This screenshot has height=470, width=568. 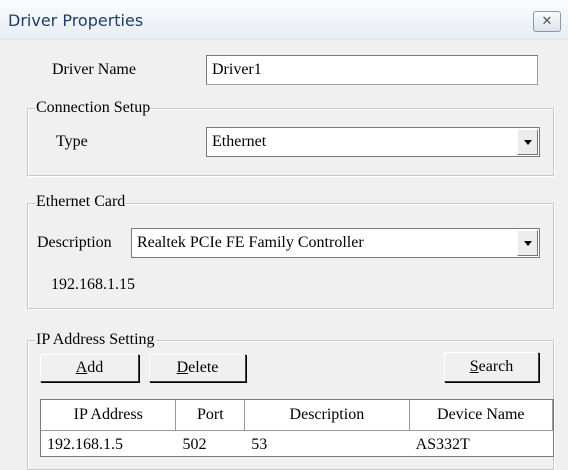 What do you see at coordinates (327, 415) in the screenshot?
I see `column-header-description: Description` at bounding box center [327, 415].